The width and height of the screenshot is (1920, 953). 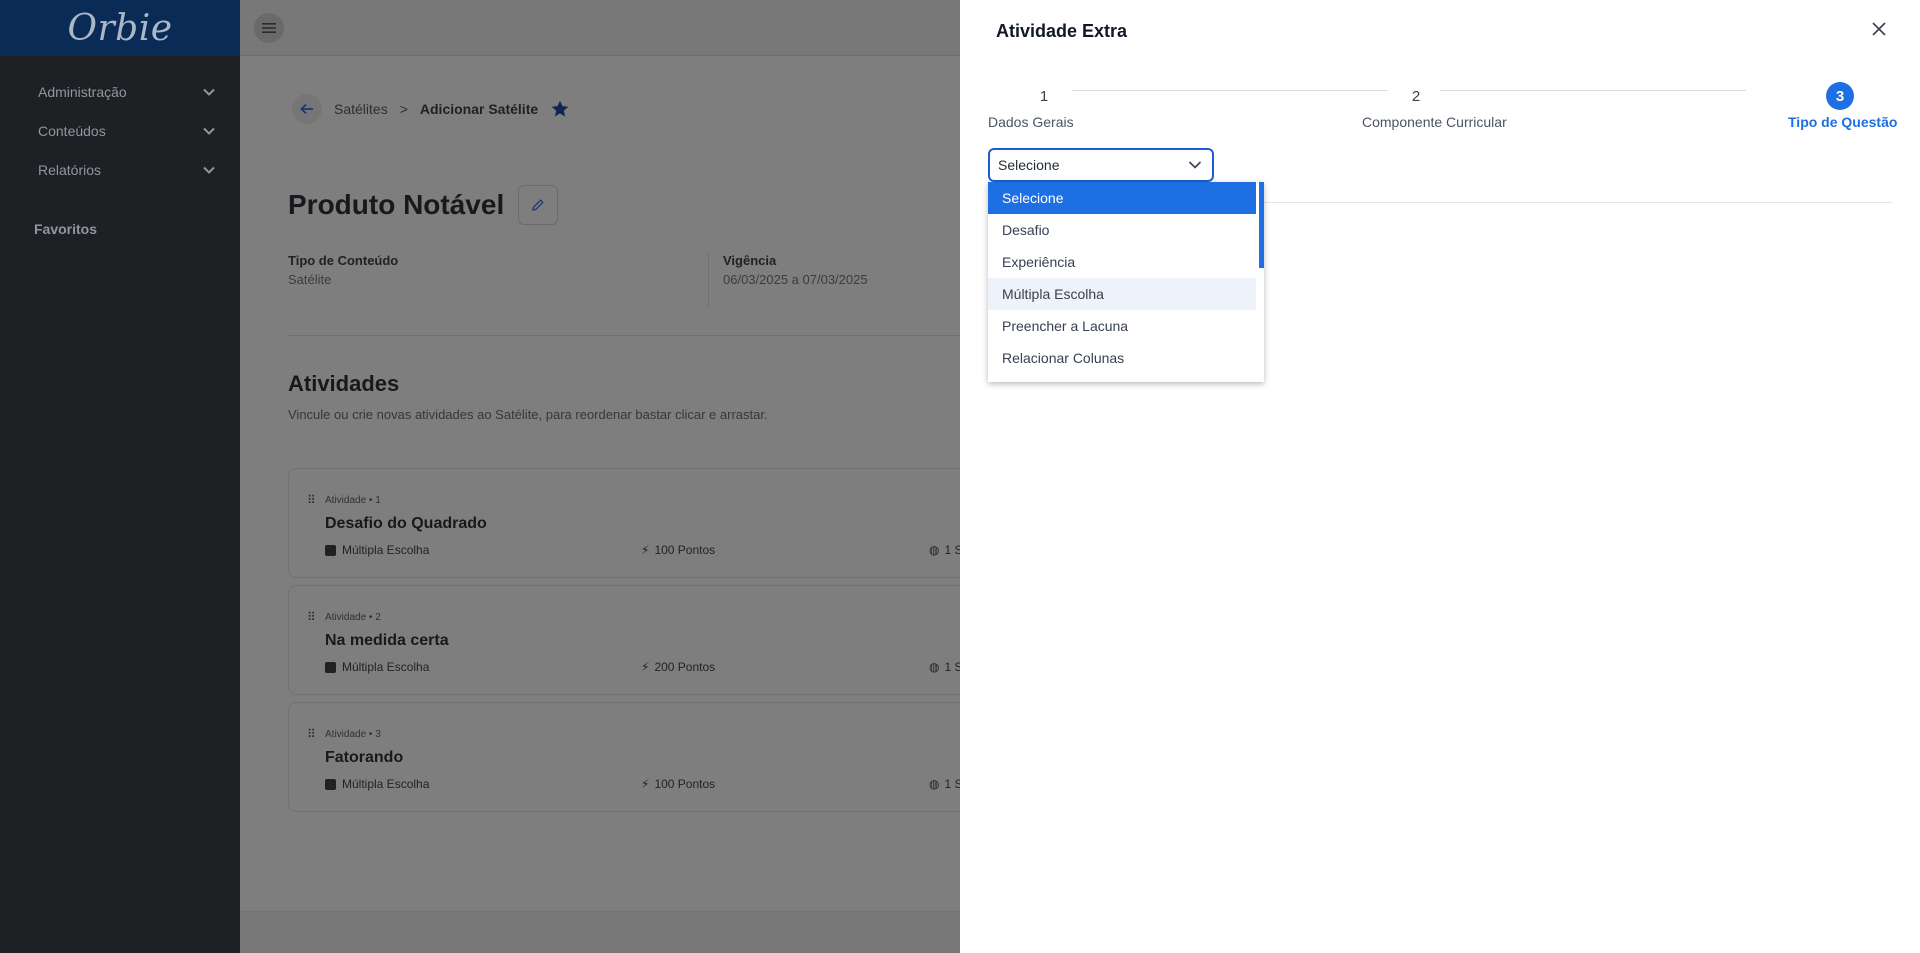 I want to click on dropdown-option: Múltipla Escolha, so click(x=1122, y=294).